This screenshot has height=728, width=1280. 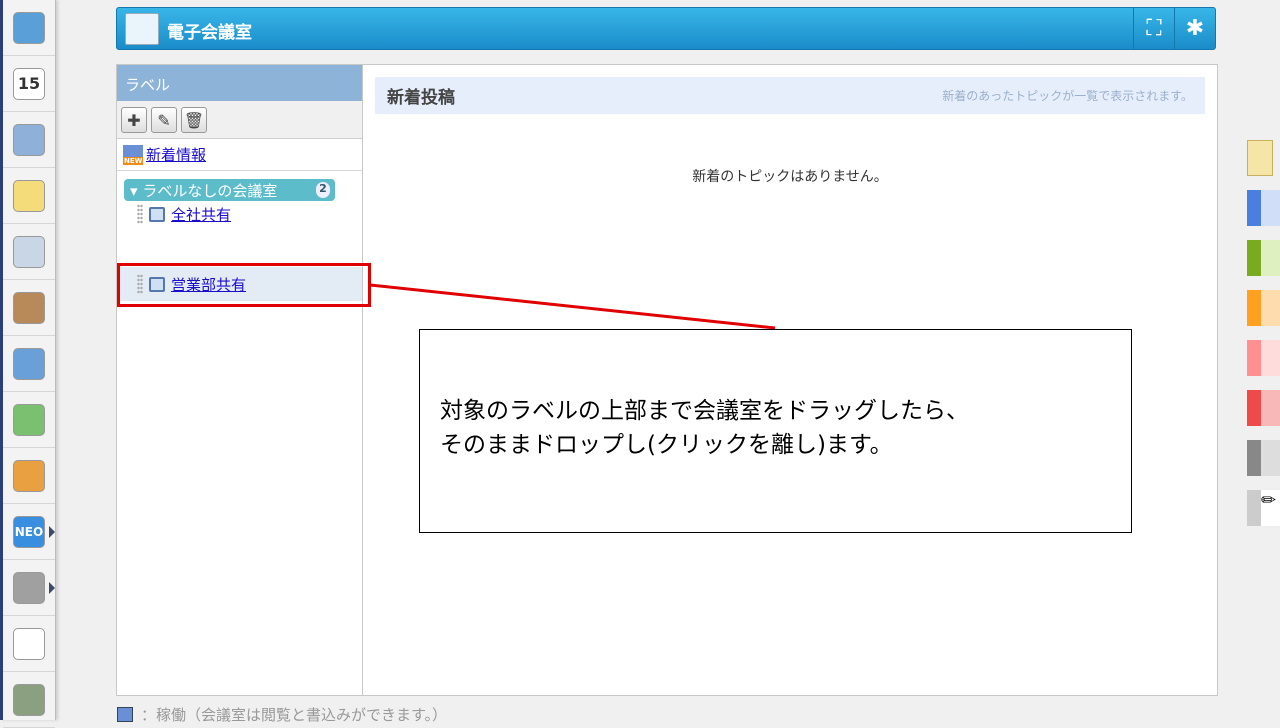 I want to click on pencil-icon: ✏, so click(x=1270, y=508).